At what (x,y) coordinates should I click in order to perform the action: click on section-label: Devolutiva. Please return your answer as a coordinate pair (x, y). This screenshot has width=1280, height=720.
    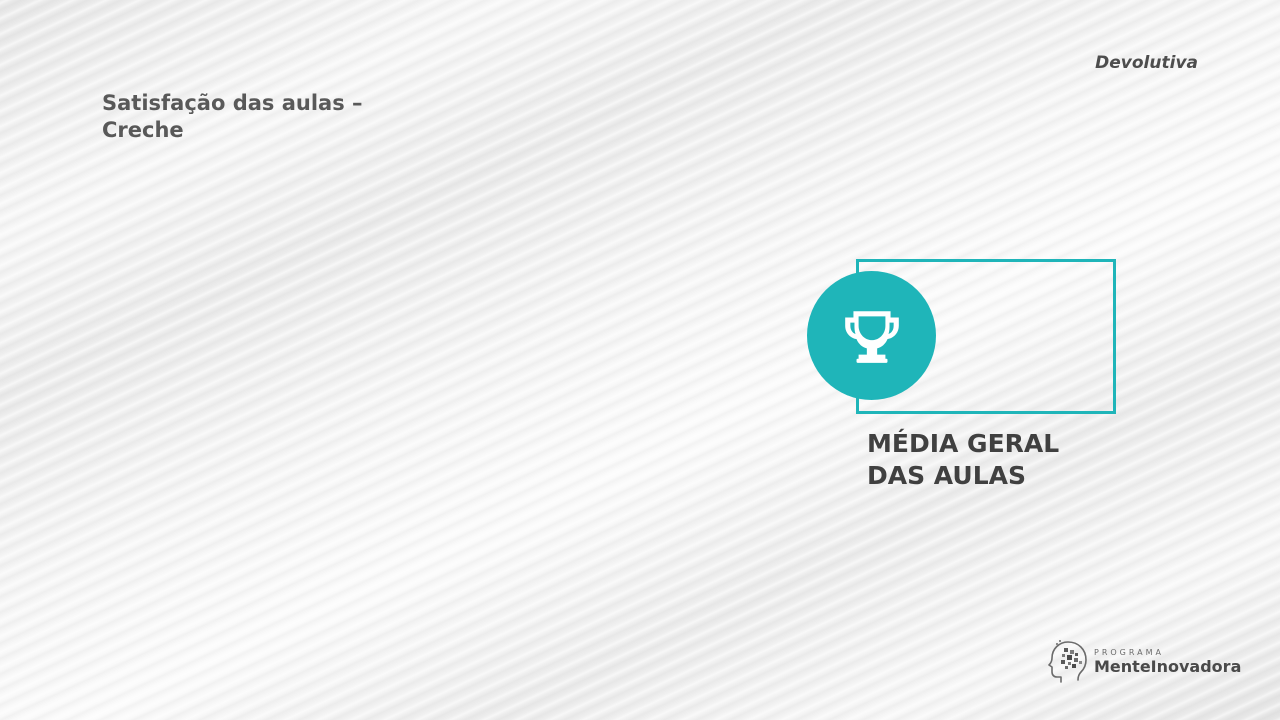
    Looking at the image, I should click on (1146, 63).